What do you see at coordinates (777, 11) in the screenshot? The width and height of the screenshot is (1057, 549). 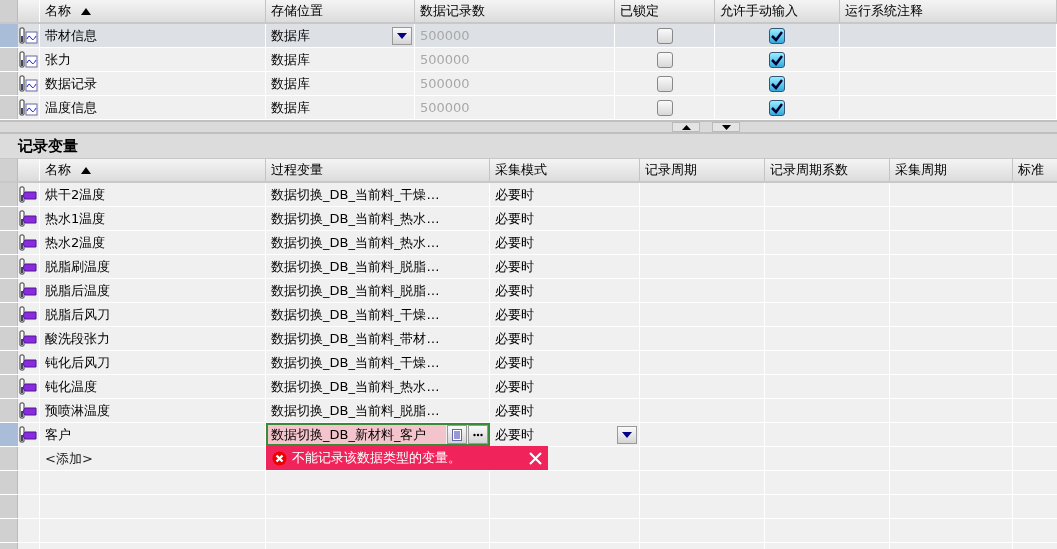 I see `column-header: 允许手动输入` at bounding box center [777, 11].